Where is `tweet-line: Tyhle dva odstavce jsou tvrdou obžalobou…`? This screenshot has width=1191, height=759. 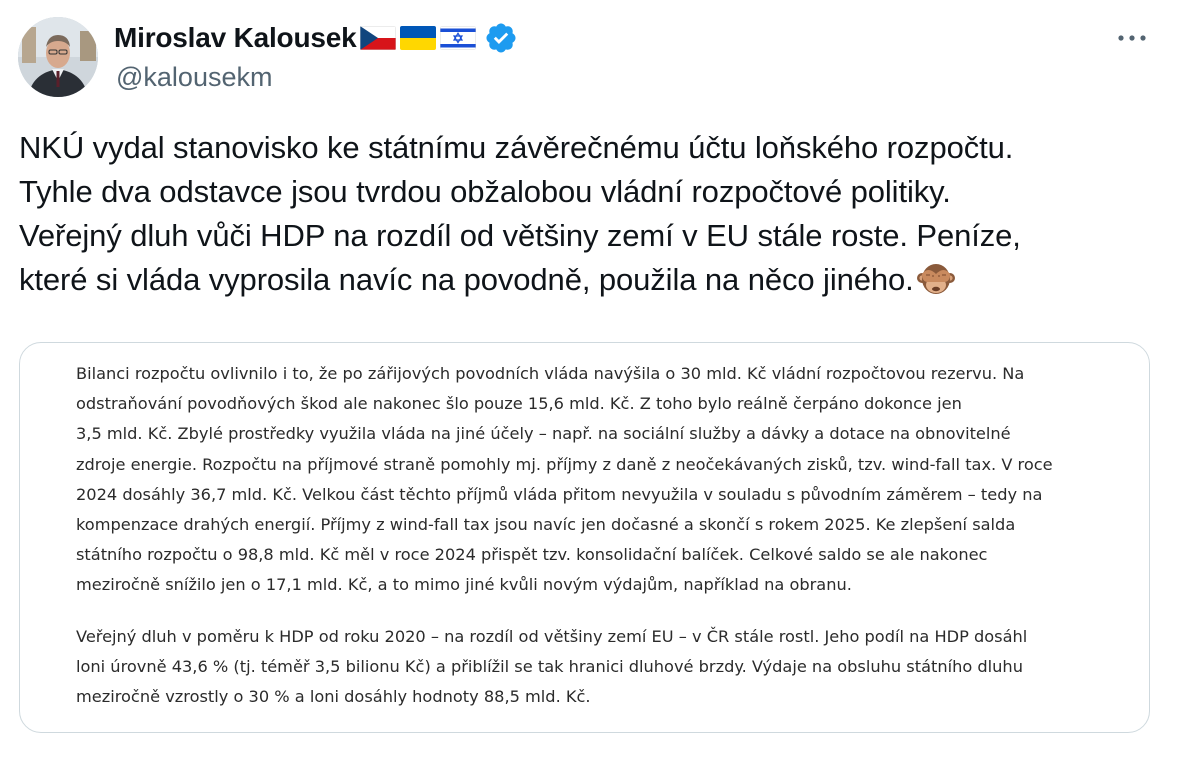
tweet-line: Tyhle dva odstavce jsou tvrdou obžalobou… is located at coordinates (485, 191).